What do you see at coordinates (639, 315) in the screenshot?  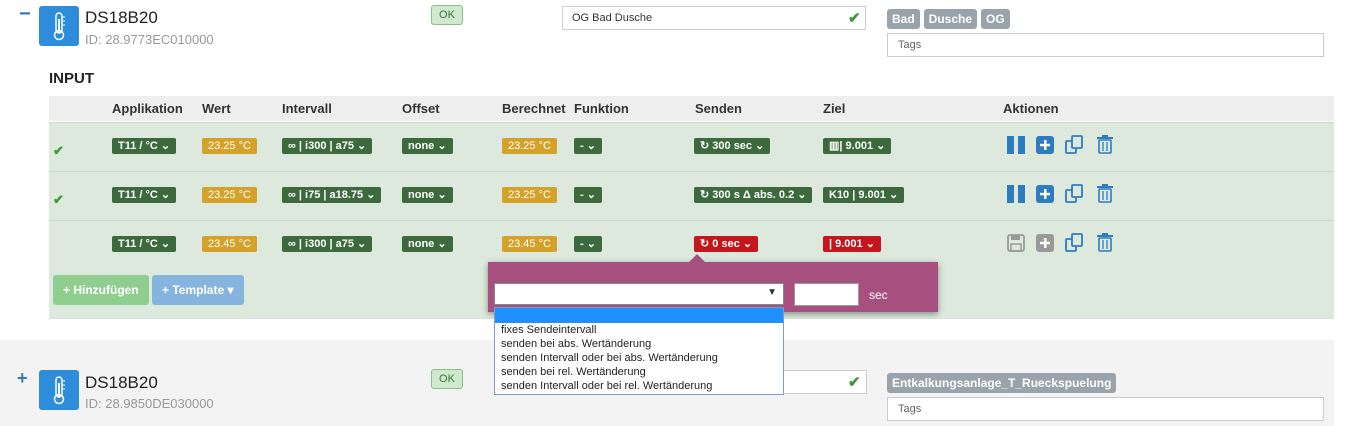 I see `dropdown-option` at bounding box center [639, 315].